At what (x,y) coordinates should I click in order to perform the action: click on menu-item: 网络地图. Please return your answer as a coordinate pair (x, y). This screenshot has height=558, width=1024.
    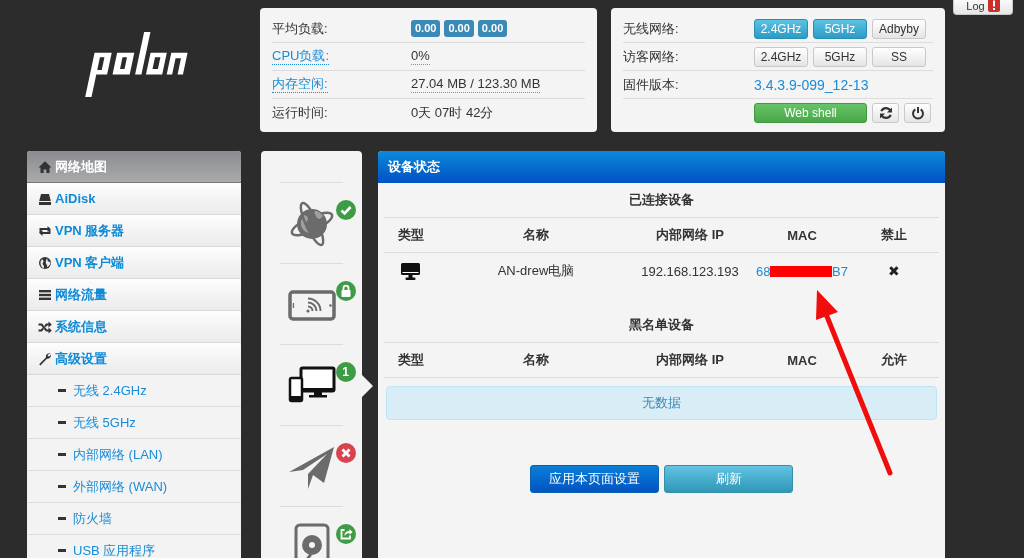
    Looking at the image, I should click on (134, 167).